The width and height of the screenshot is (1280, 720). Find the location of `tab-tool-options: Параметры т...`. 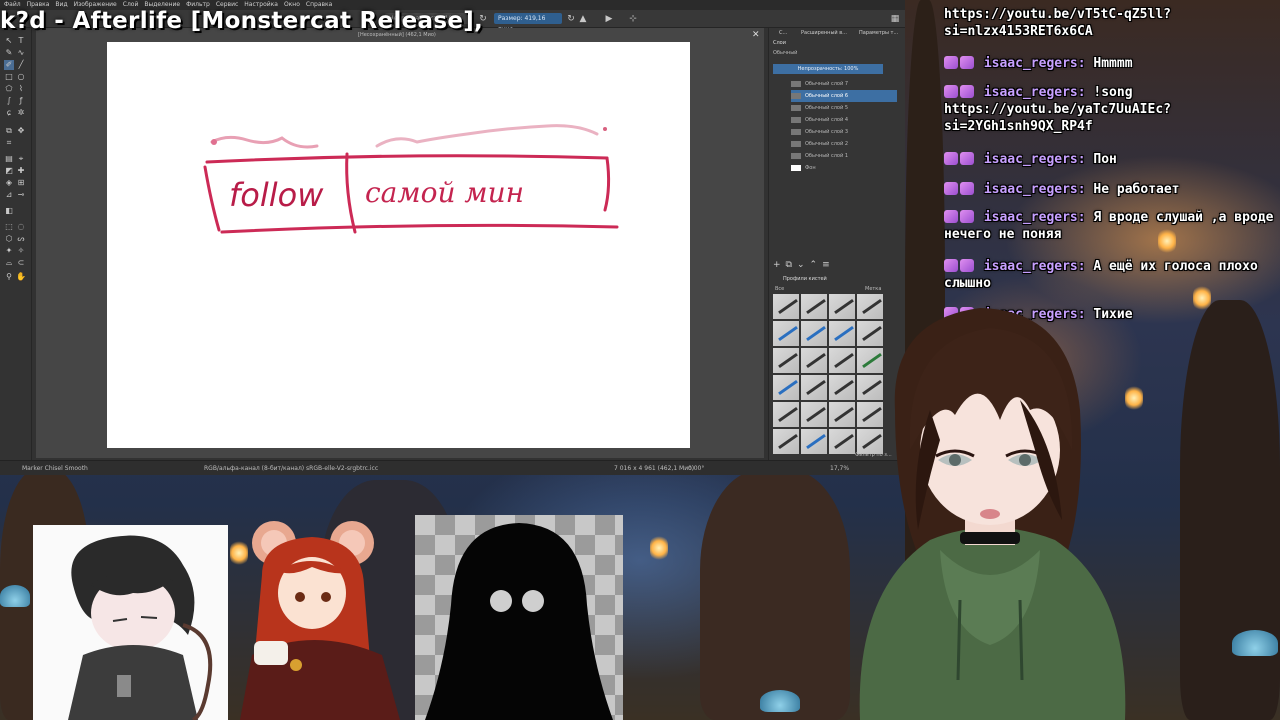

tab-tool-options: Параметры т... is located at coordinates (878, 33).